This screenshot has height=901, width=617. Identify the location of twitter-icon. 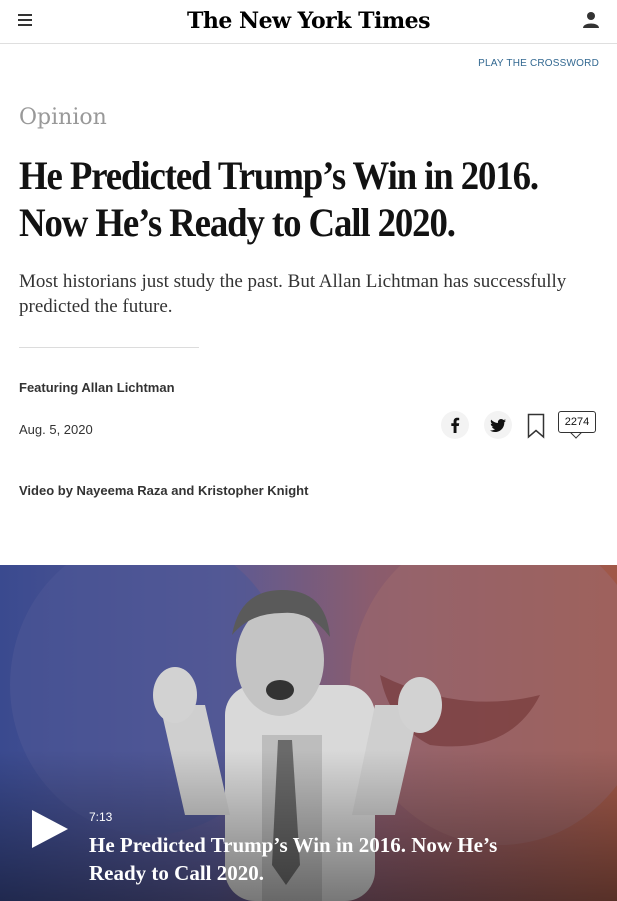
(498, 425).